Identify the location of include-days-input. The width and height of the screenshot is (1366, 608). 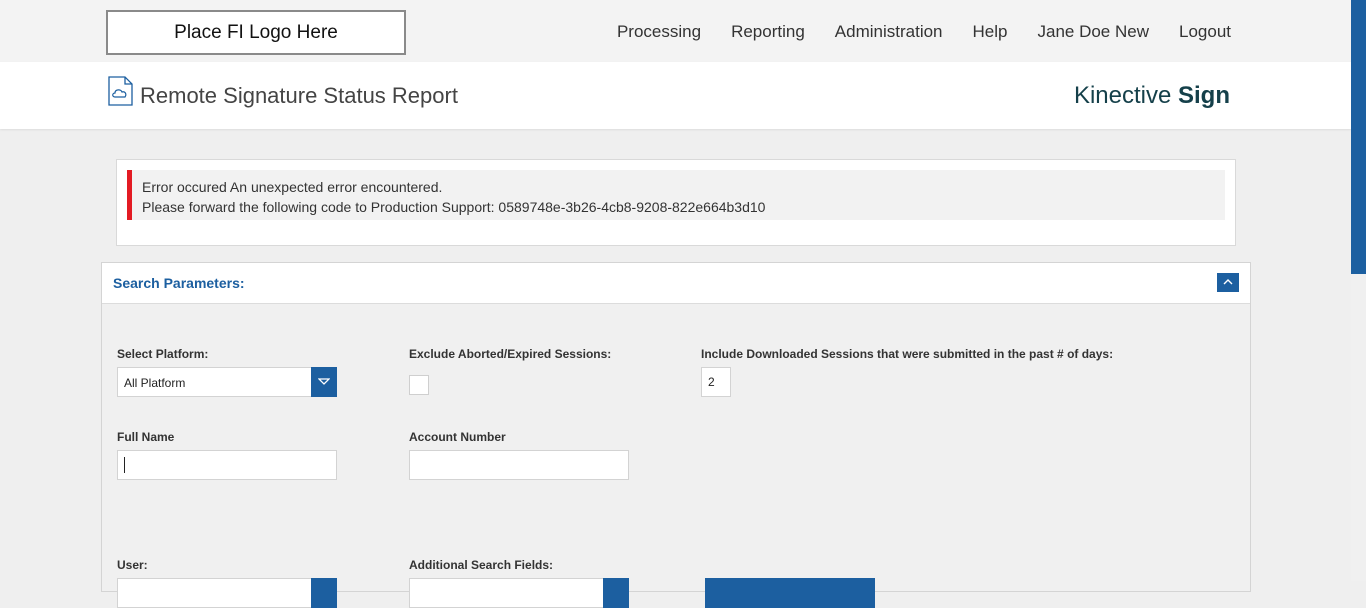
(716, 382).